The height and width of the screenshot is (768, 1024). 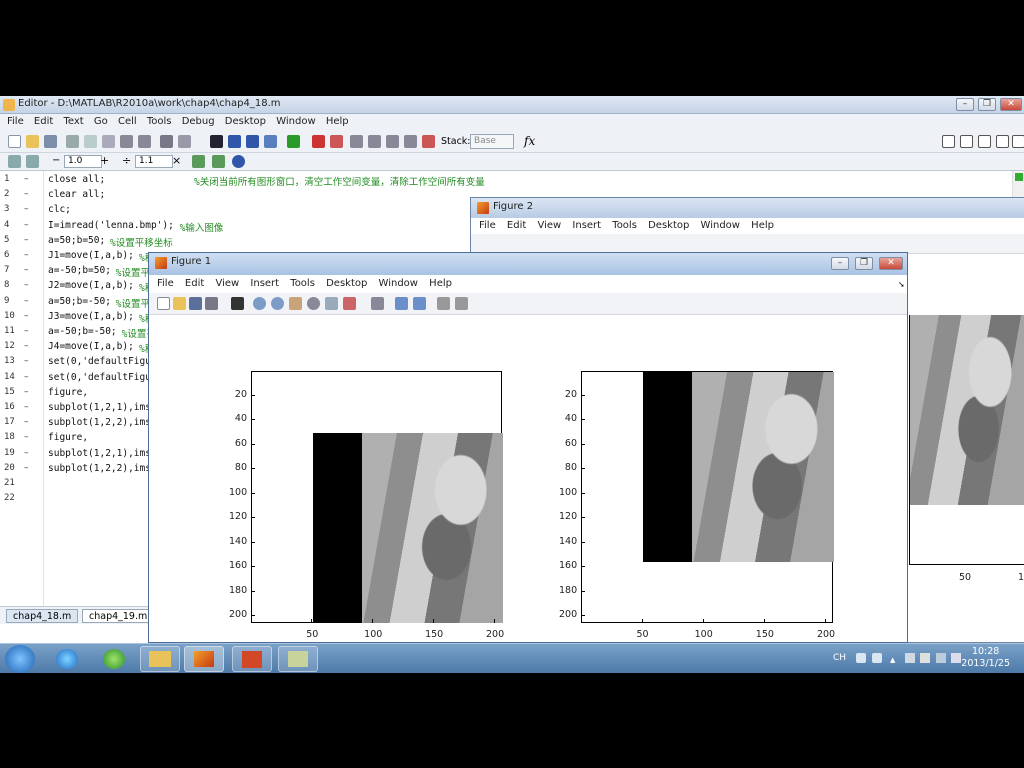 What do you see at coordinates (720, 225) in the screenshot?
I see `fig2-menu-window: Window` at bounding box center [720, 225].